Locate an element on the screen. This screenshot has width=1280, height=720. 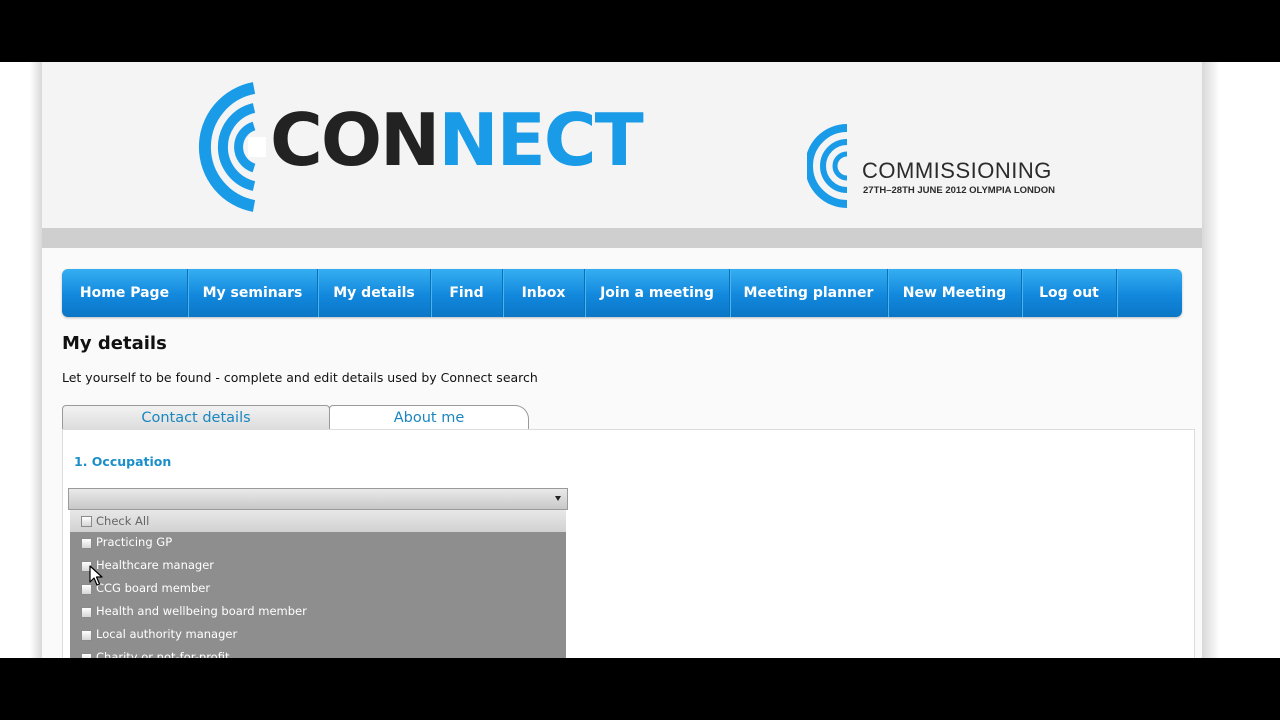
header-divider-bar is located at coordinates (622, 238).